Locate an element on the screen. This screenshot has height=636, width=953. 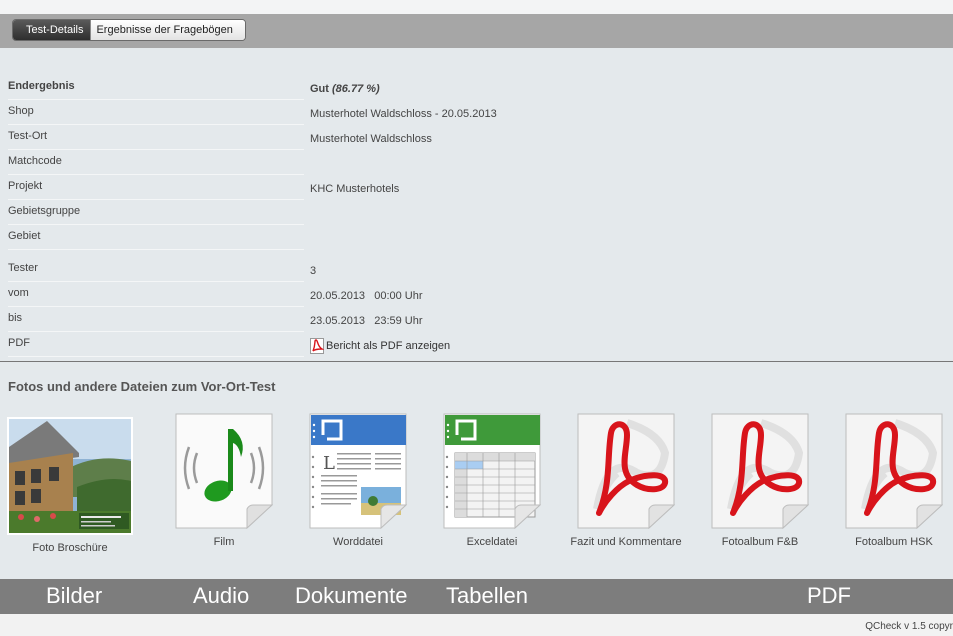
detail-value: 20.05.2013 00:00 Uhr is located at coordinates (366, 296).